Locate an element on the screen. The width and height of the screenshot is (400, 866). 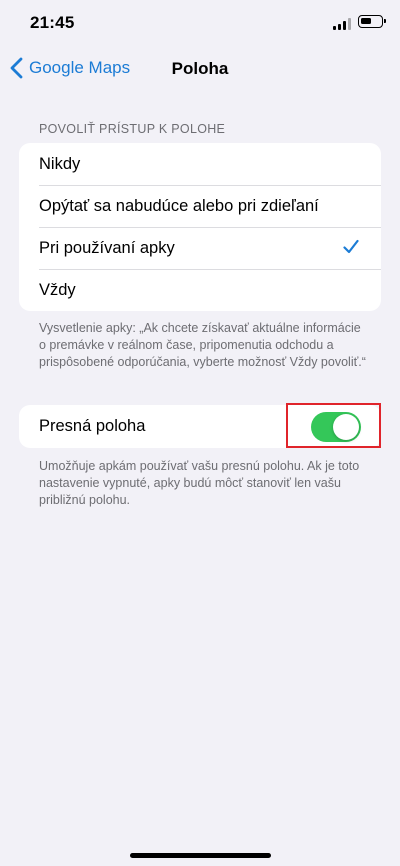
status-time: 21:45 is located at coordinates (52, 22).